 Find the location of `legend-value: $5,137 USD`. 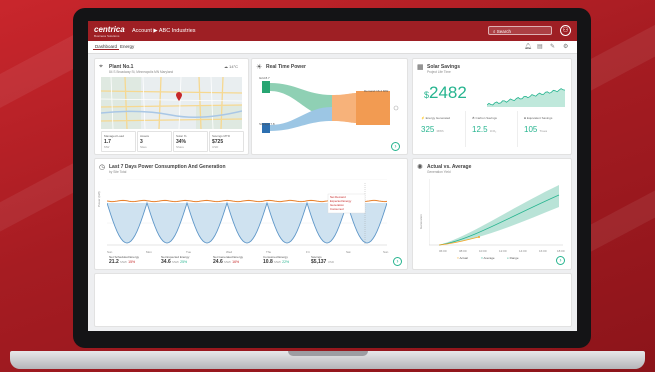

legend-value: $5,137 USD is located at coordinates (322, 262).